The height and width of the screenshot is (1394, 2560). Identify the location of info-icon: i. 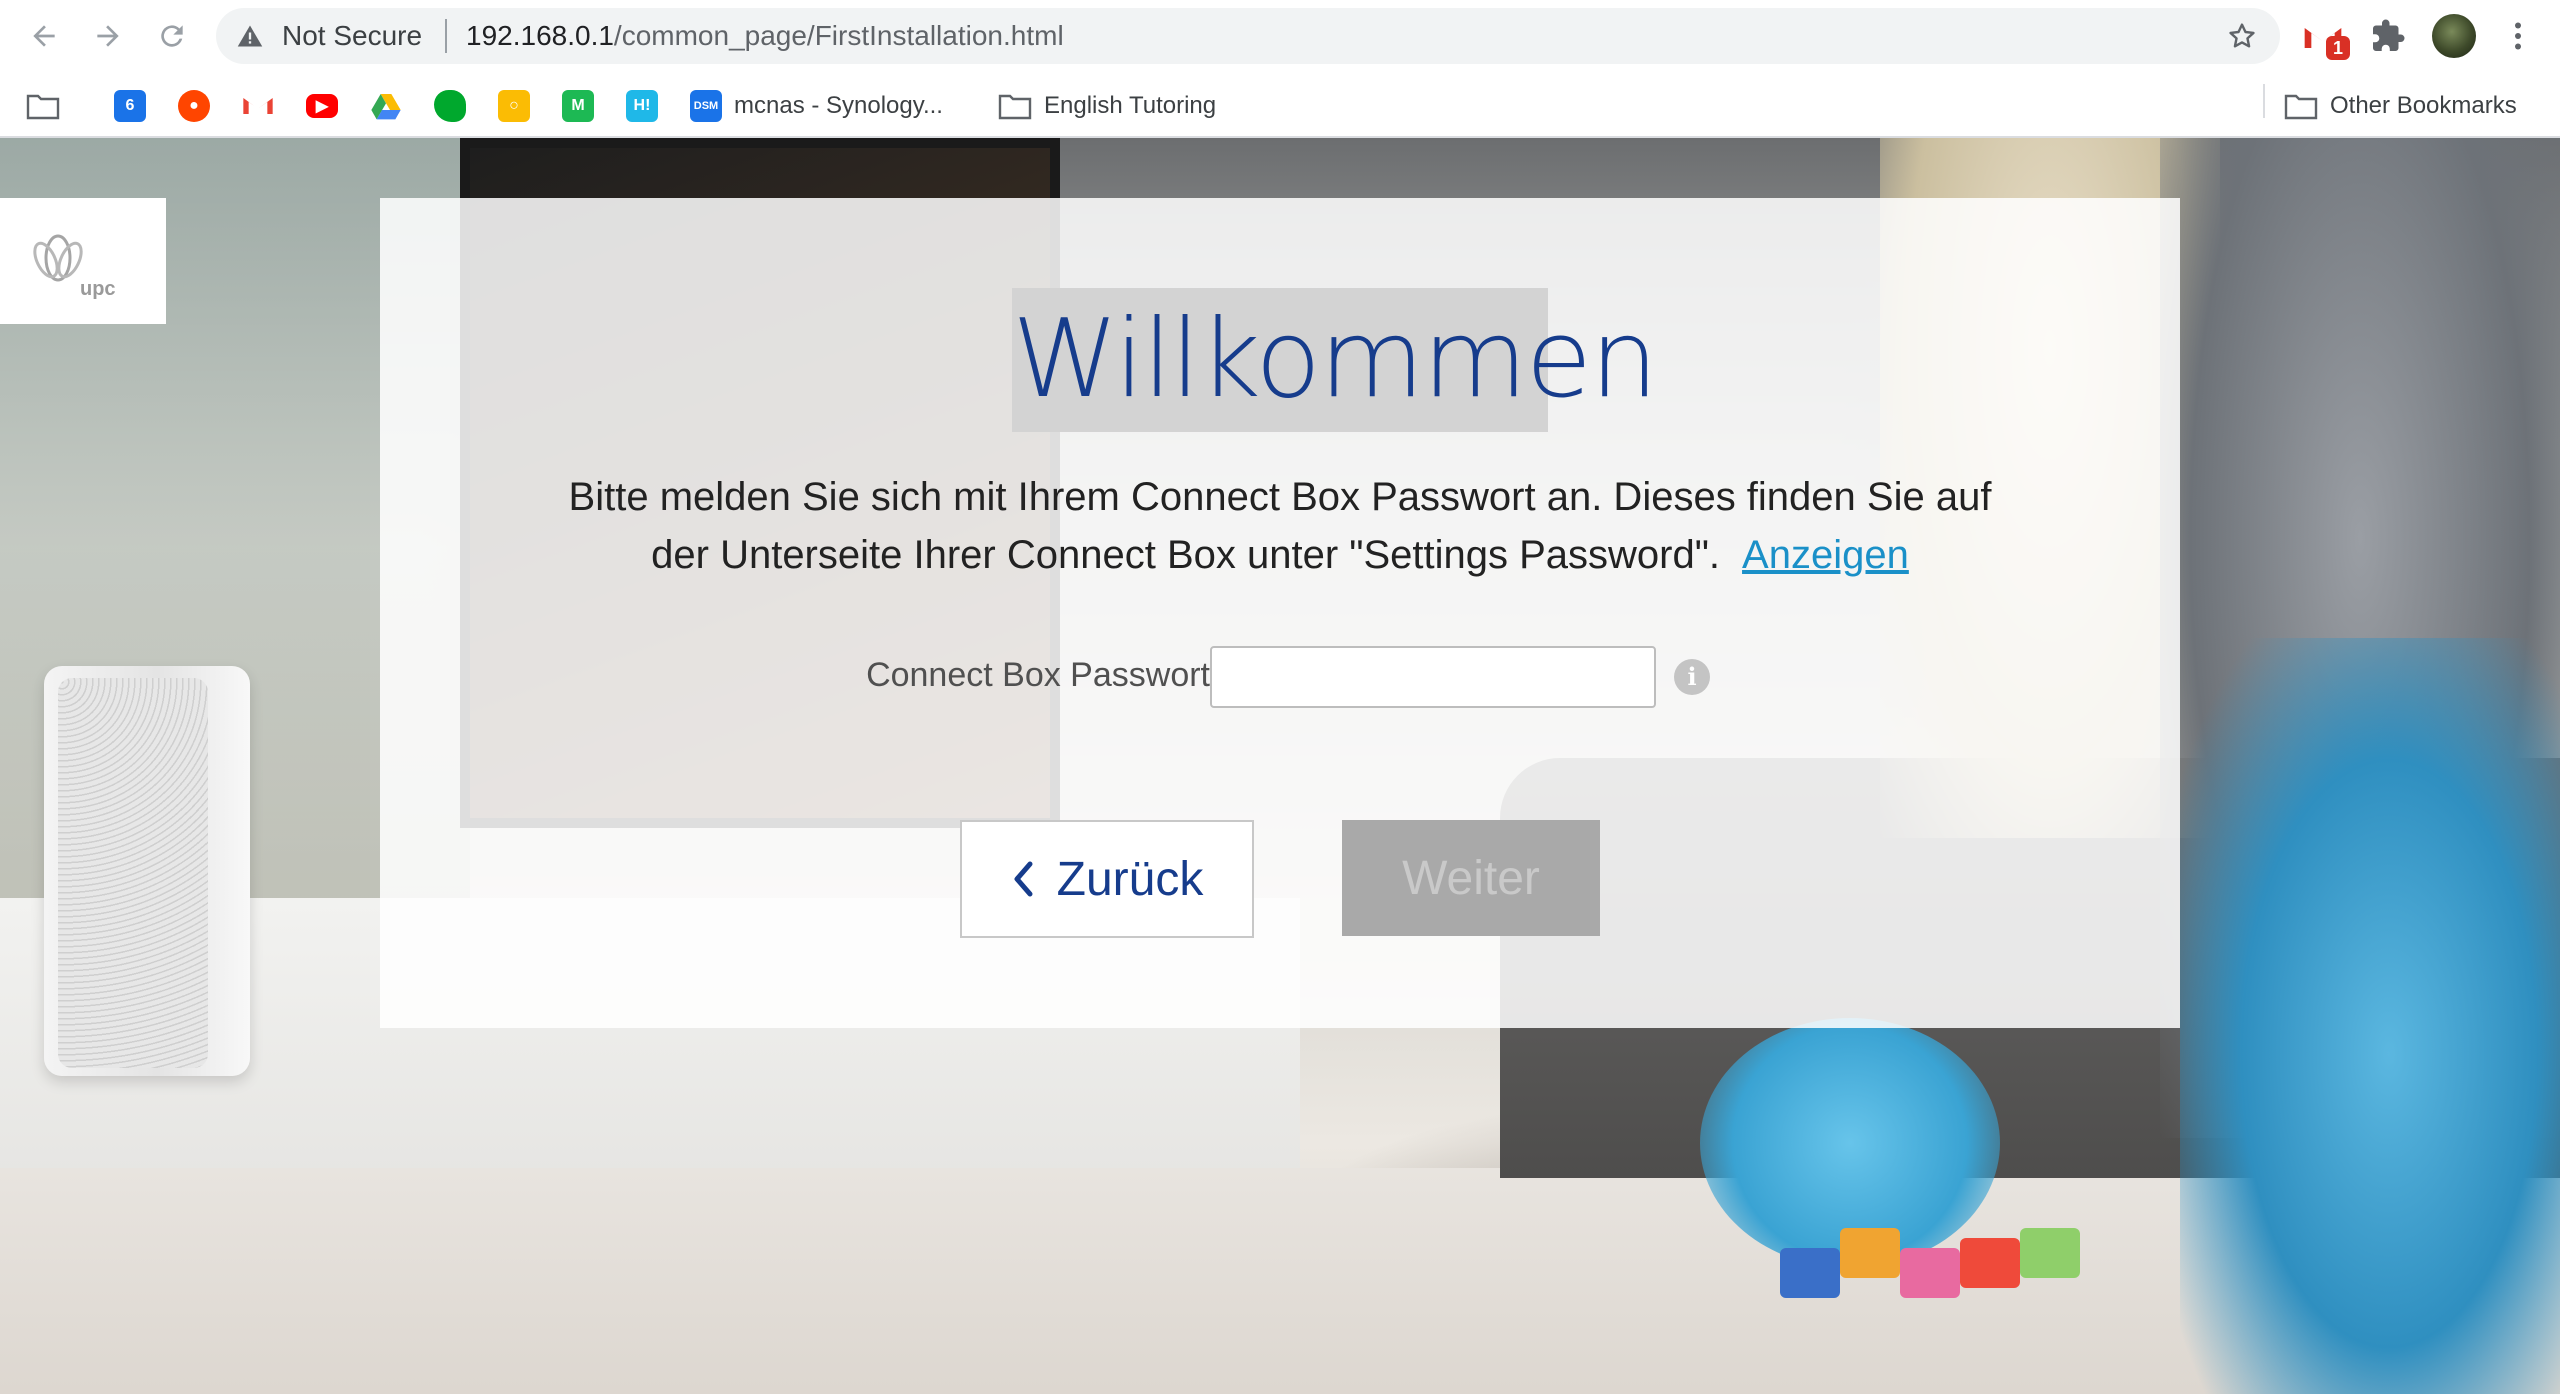
(1692, 677).